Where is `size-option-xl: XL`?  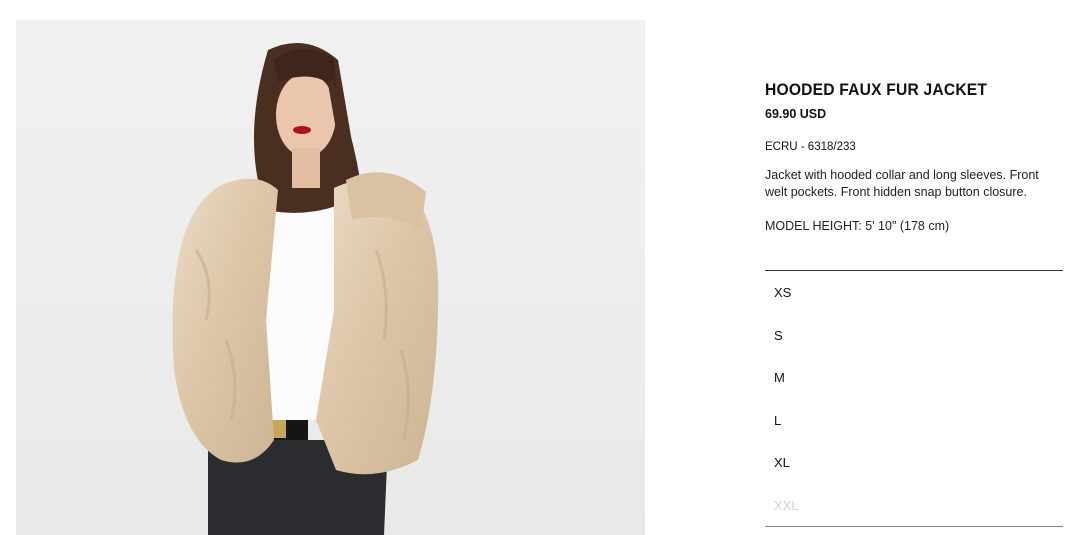 size-option-xl: XL is located at coordinates (914, 463).